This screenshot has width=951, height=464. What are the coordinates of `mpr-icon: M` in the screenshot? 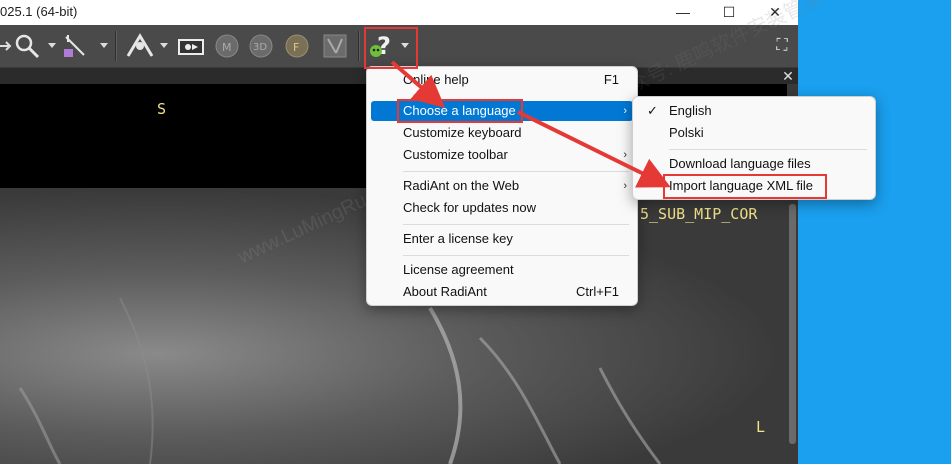 It's located at (227, 46).